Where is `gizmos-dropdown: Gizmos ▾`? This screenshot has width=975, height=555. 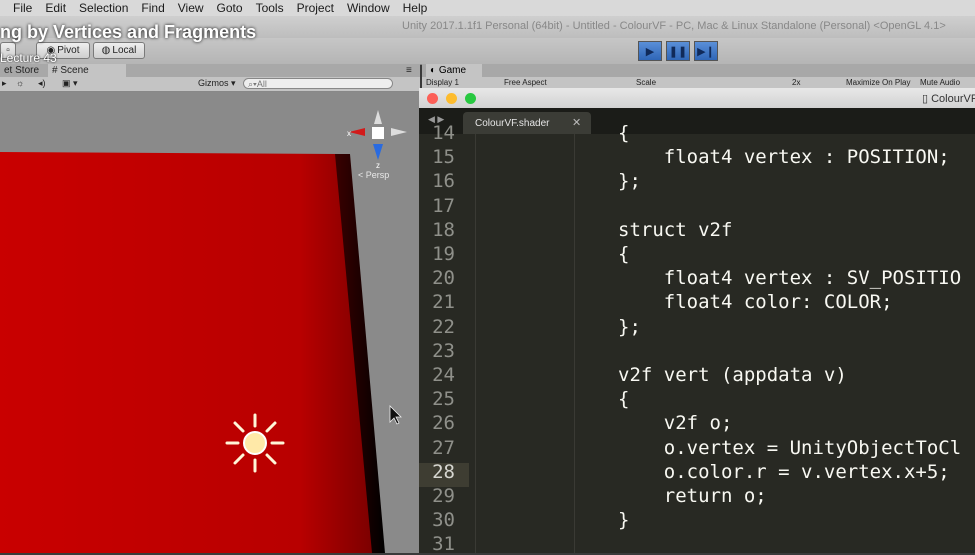 gizmos-dropdown: Gizmos ▾ is located at coordinates (217, 83).